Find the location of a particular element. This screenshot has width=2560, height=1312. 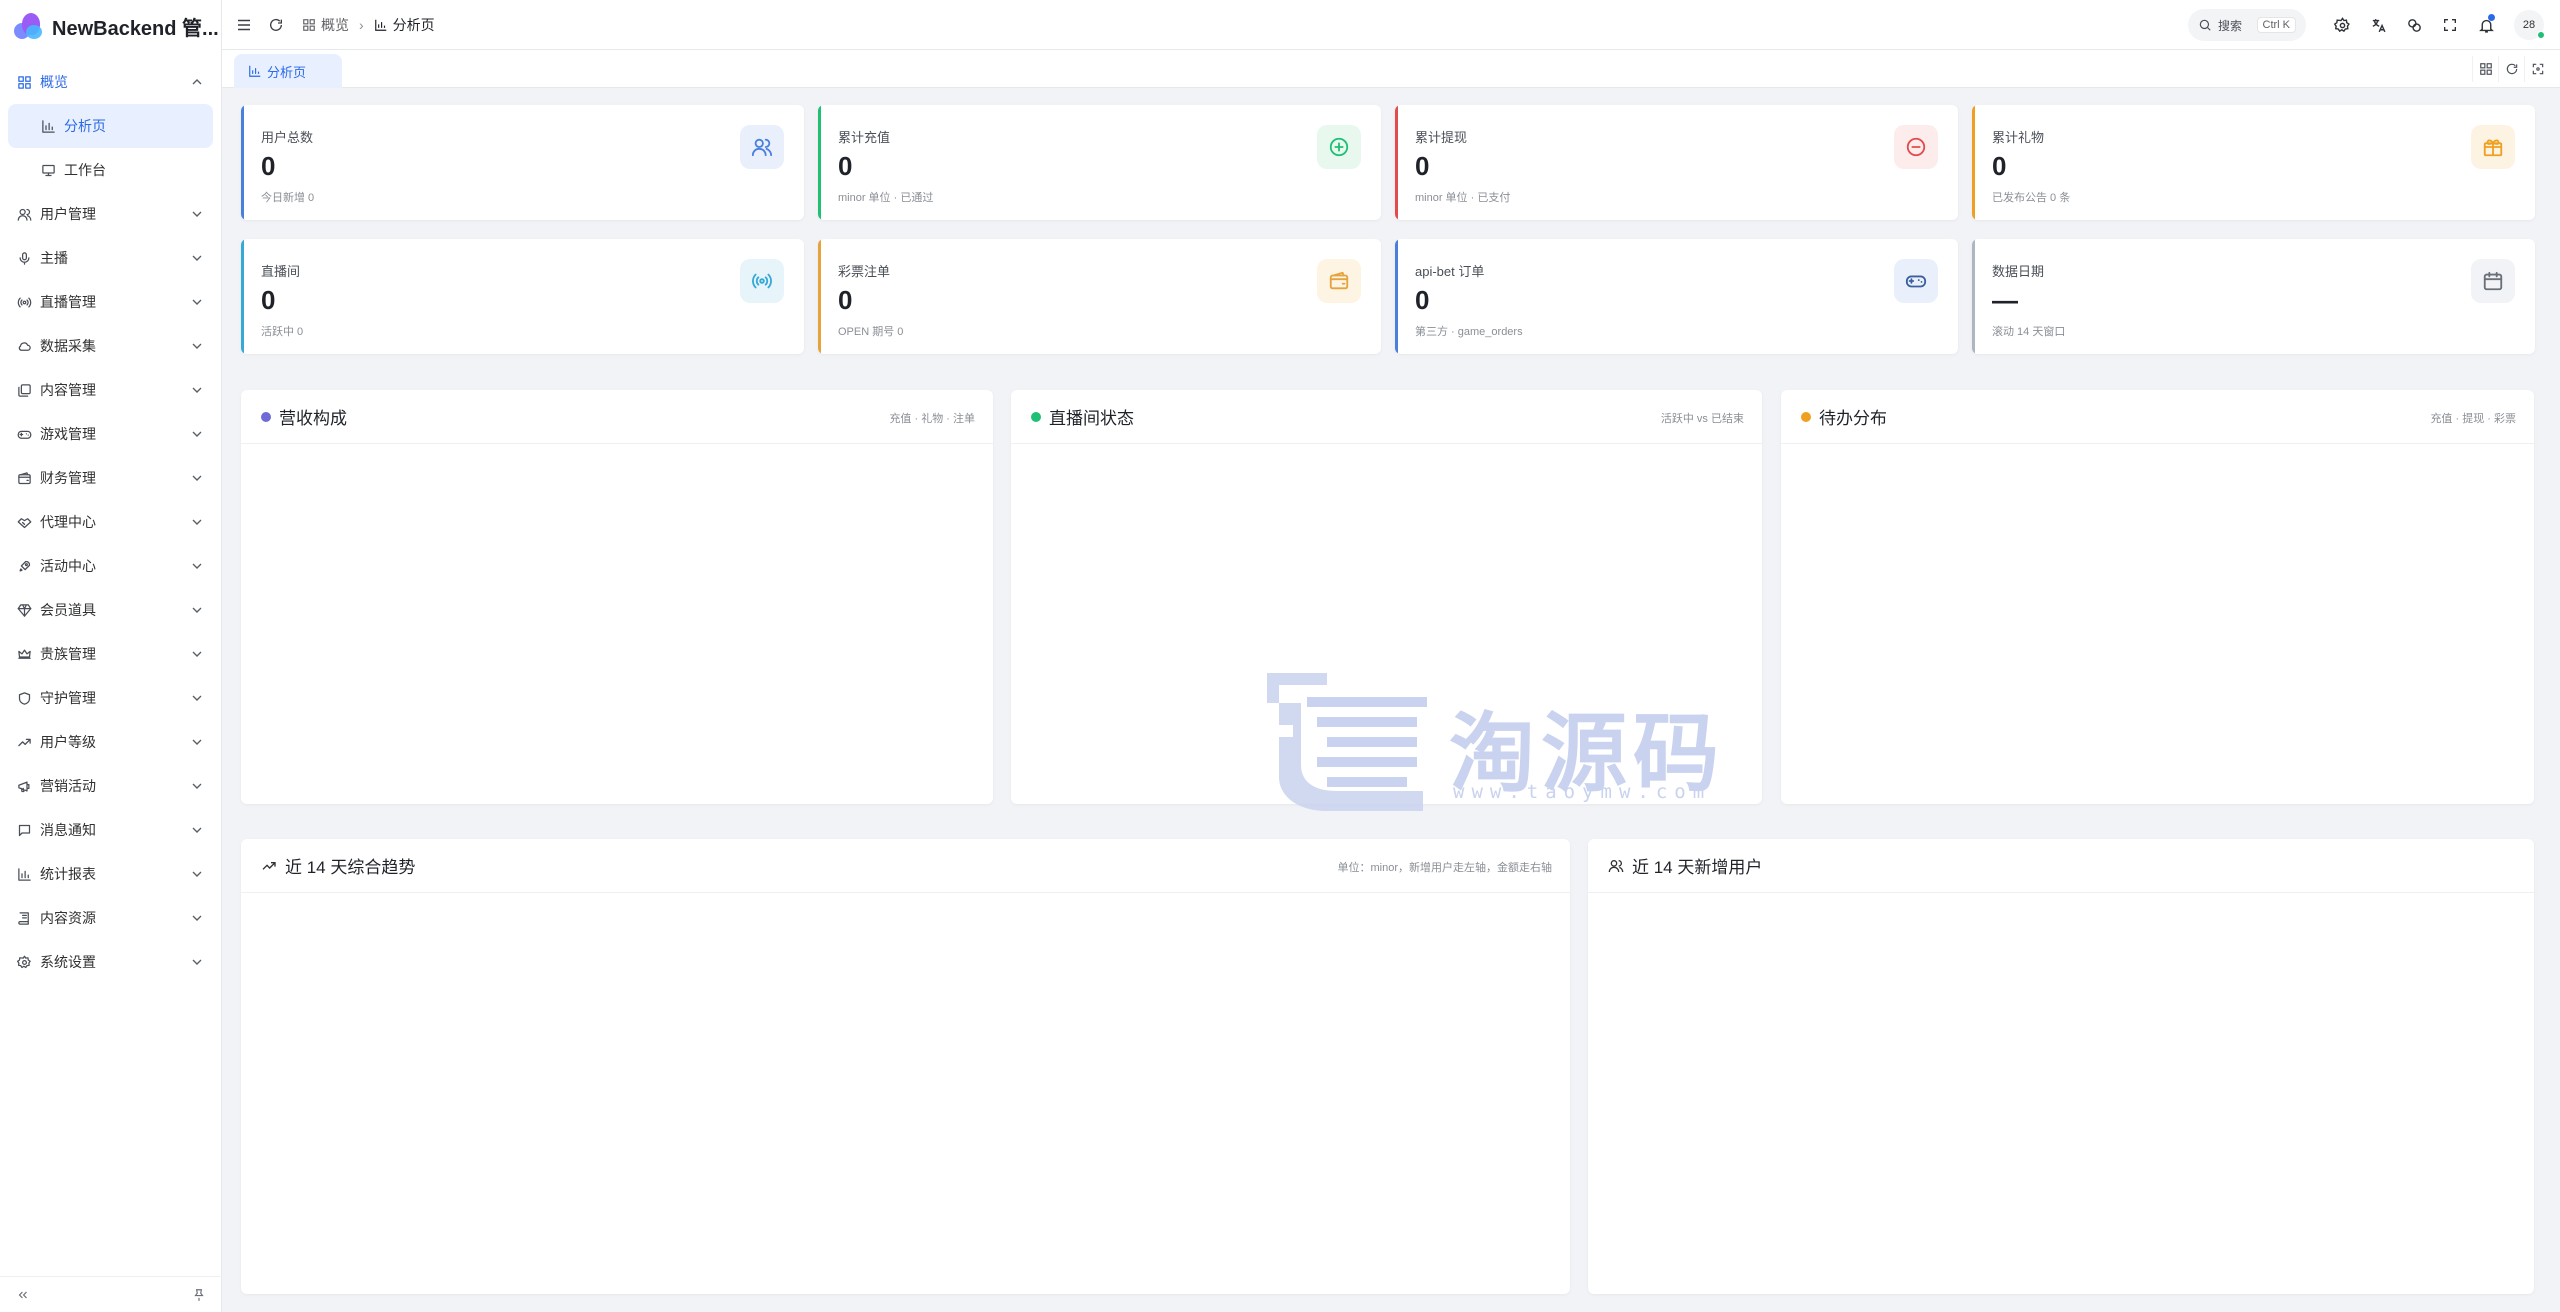

header-toolbar: 搜索 Ctrl K 28 is located at coordinates (2366, 25).